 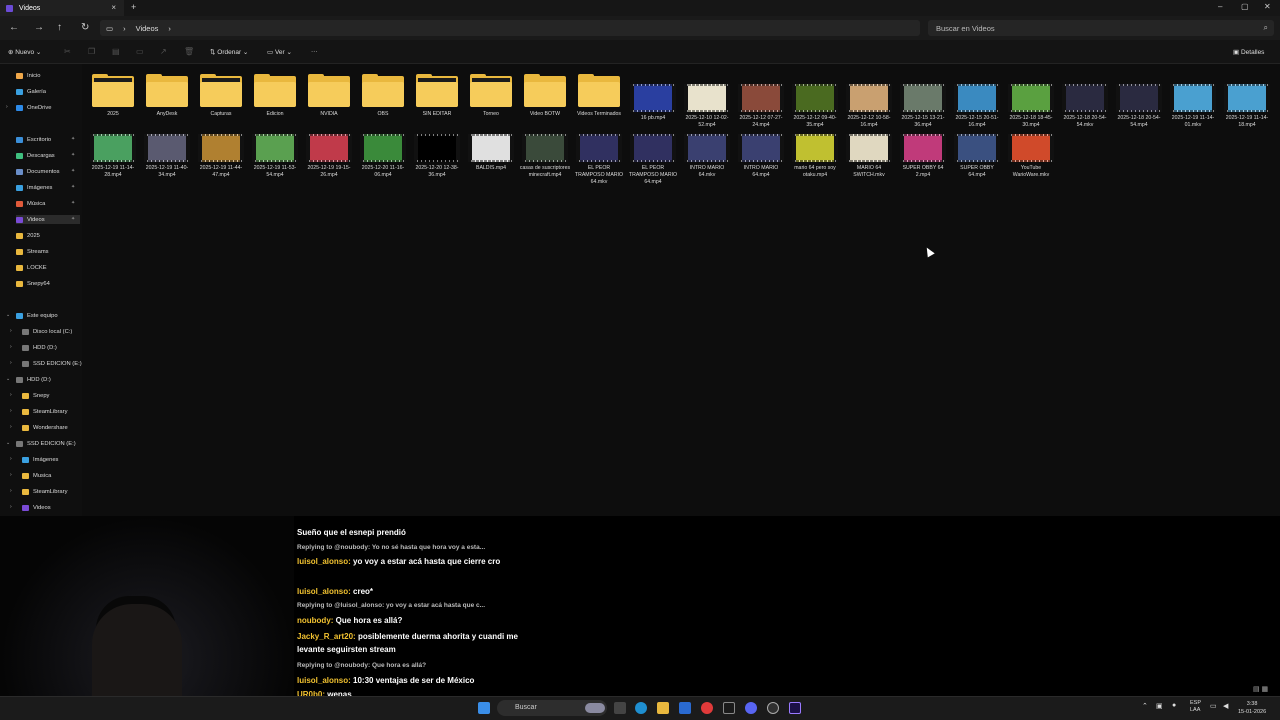 What do you see at coordinates (641, 708) in the screenshot?
I see `edge-icon` at bounding box center [641, 708].